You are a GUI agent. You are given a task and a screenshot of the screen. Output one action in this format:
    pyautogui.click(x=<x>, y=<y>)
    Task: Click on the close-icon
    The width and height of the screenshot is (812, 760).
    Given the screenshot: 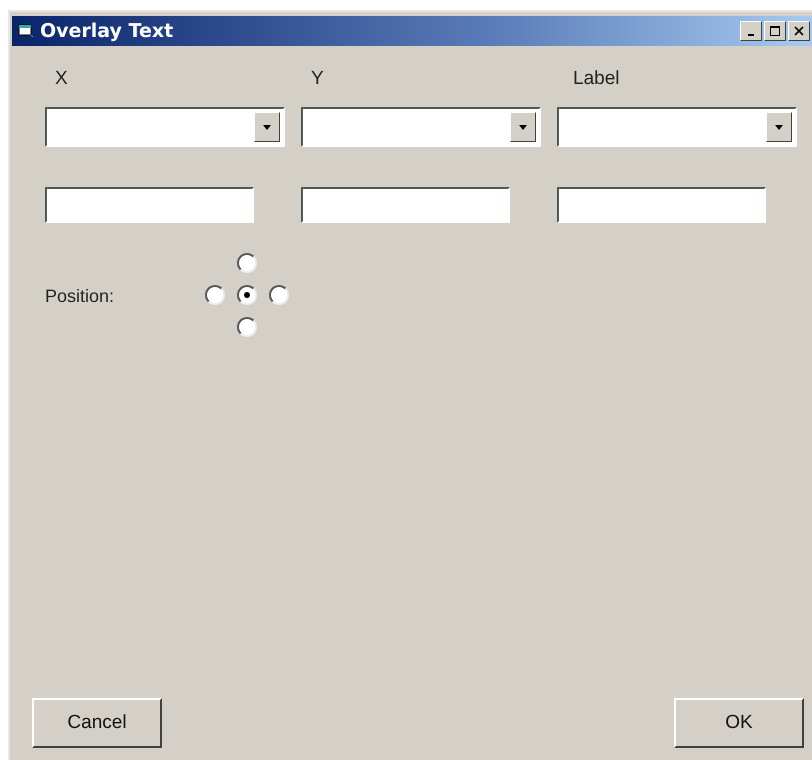 What is the action you would take?
    pyautogui.click(x=799, y=31)
    